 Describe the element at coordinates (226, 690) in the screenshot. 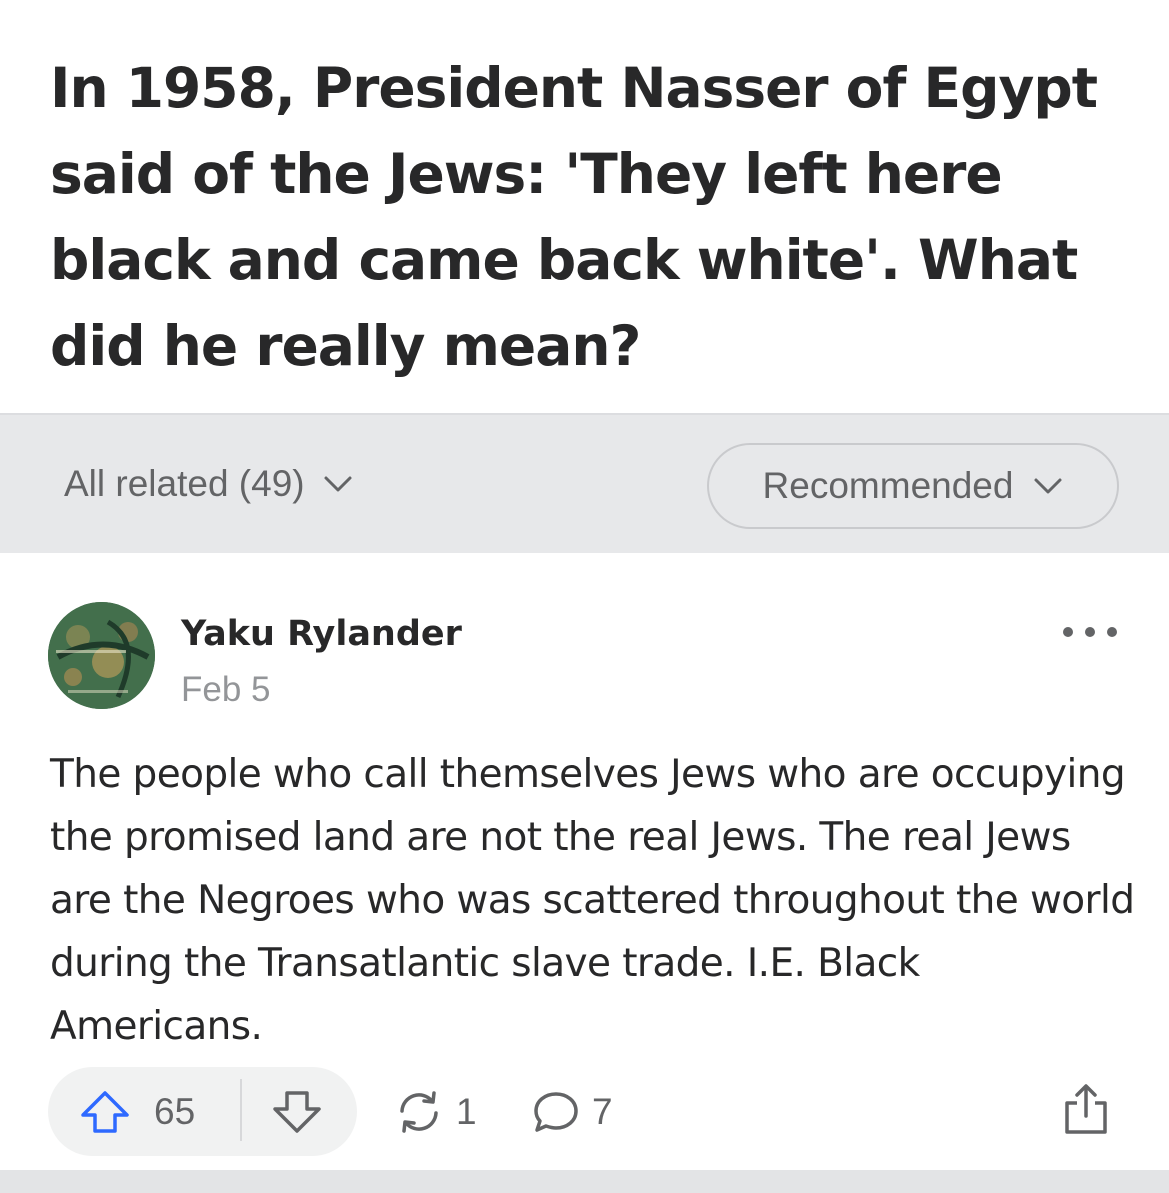

I see `answer-date: Feb 5` at that location.